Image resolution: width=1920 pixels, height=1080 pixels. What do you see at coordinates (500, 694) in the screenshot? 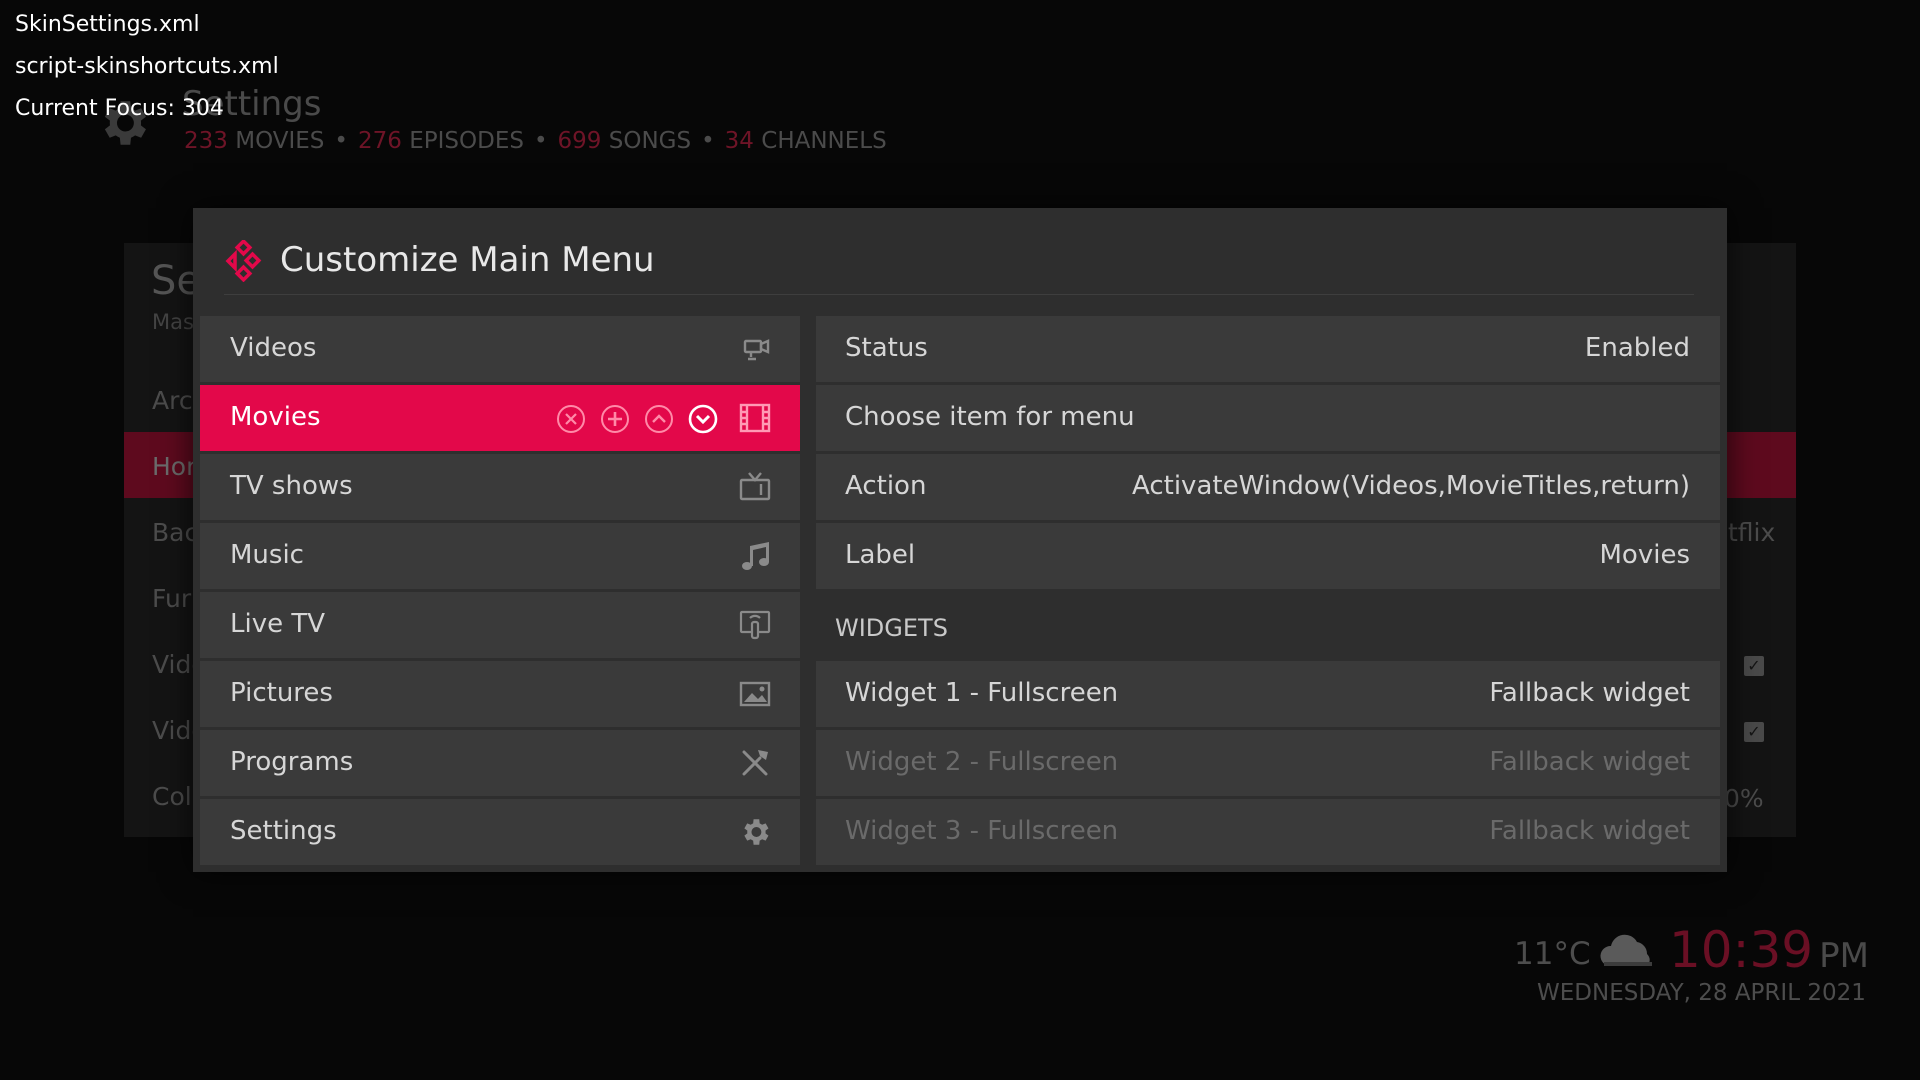
I see `menu-item-pictures: Pictures` at bounding box center [500, 694].